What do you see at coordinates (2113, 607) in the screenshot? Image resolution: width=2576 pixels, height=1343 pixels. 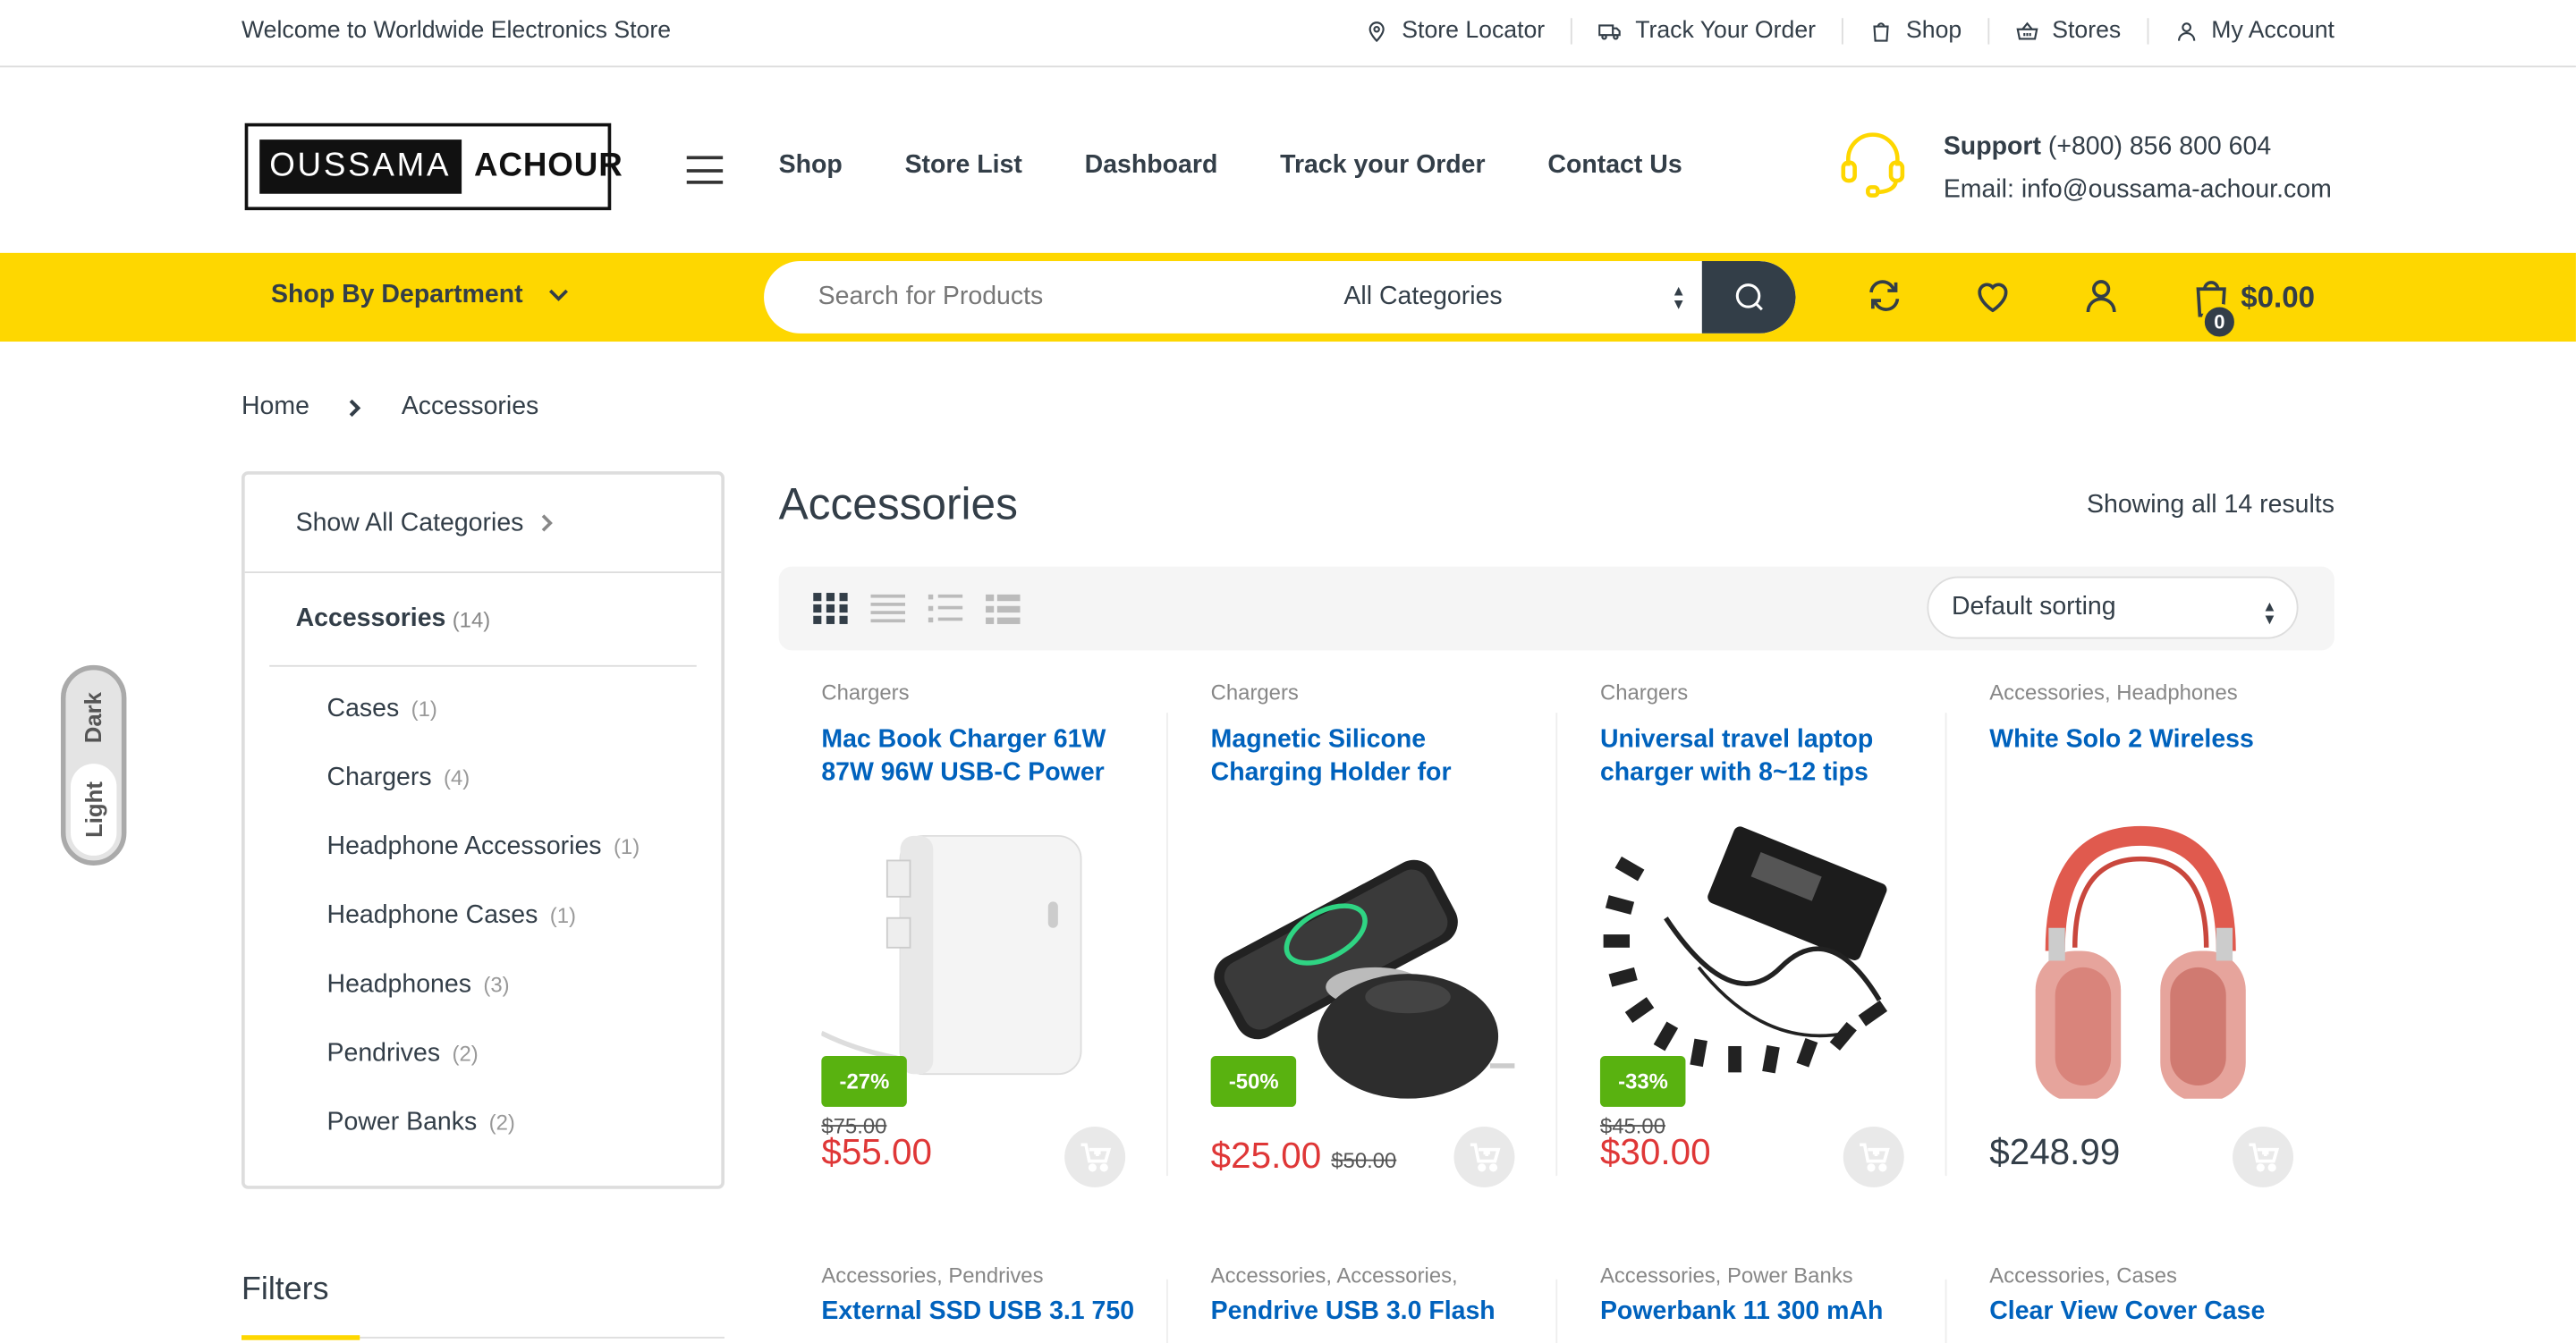 I see `sorting-select: Default sorting ▲ ▼` at bounding box center [2113, 607].